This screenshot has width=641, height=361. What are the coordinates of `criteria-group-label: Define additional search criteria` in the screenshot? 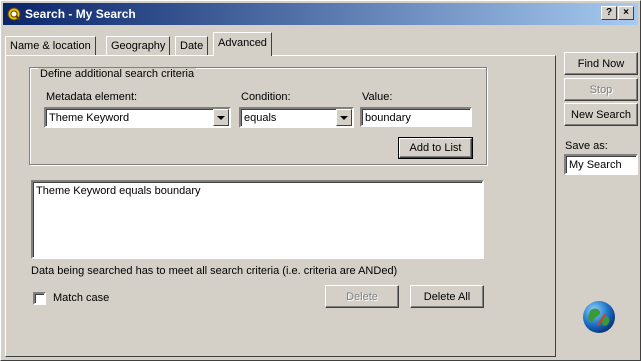 It's located at (117, 74).